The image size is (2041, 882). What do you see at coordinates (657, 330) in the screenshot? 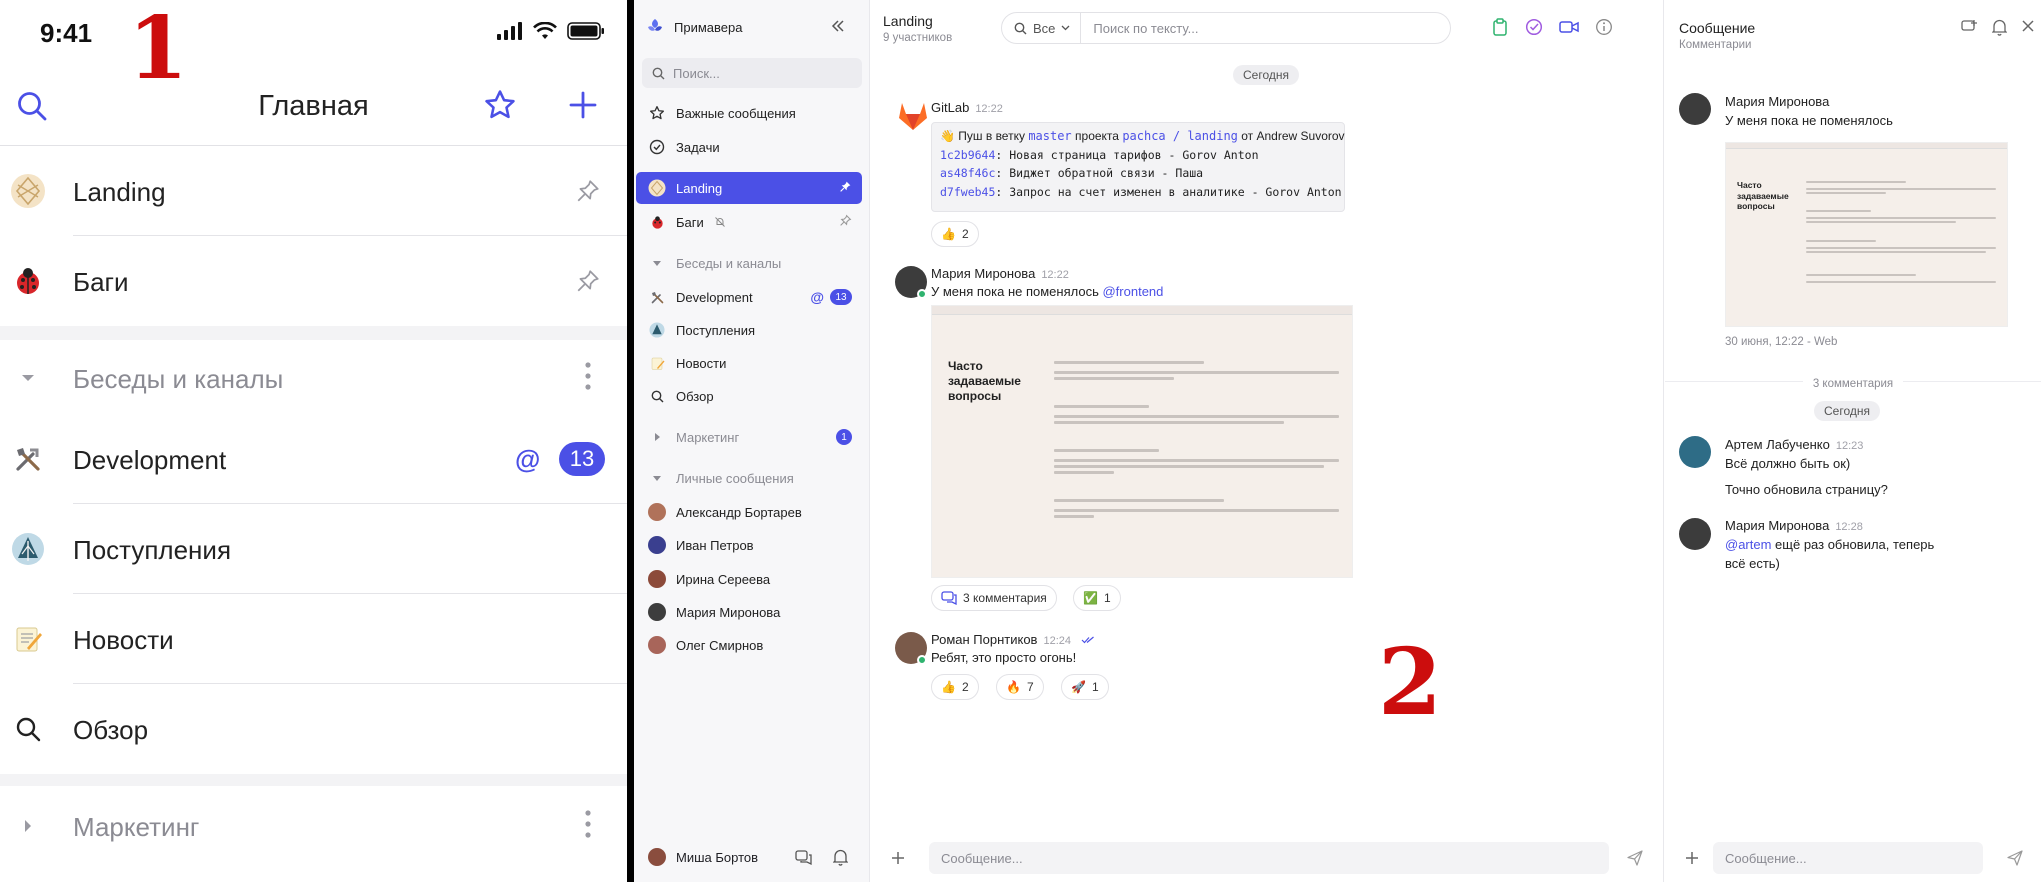
I see `tree-icon` at bounding box center [657, 330].